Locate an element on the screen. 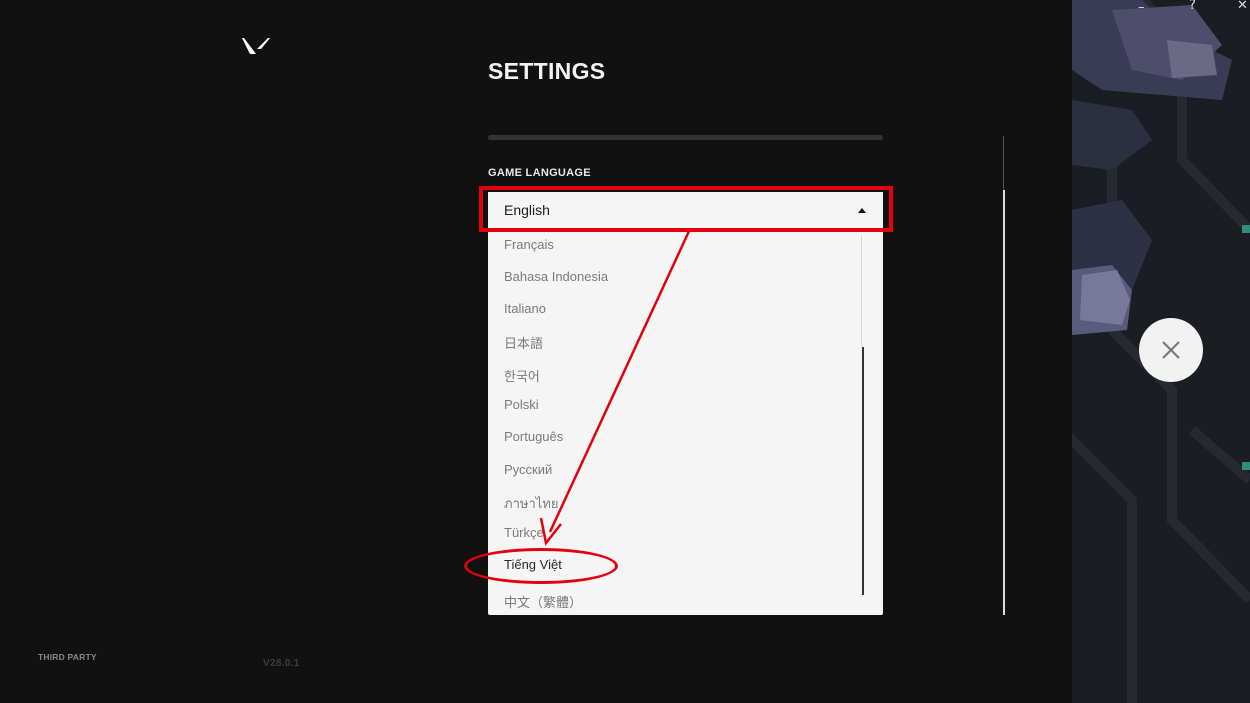 The width and height of the screenshot is (1250, 703). window-controls: – ? ✕ is located at coordinates (1190, 10).